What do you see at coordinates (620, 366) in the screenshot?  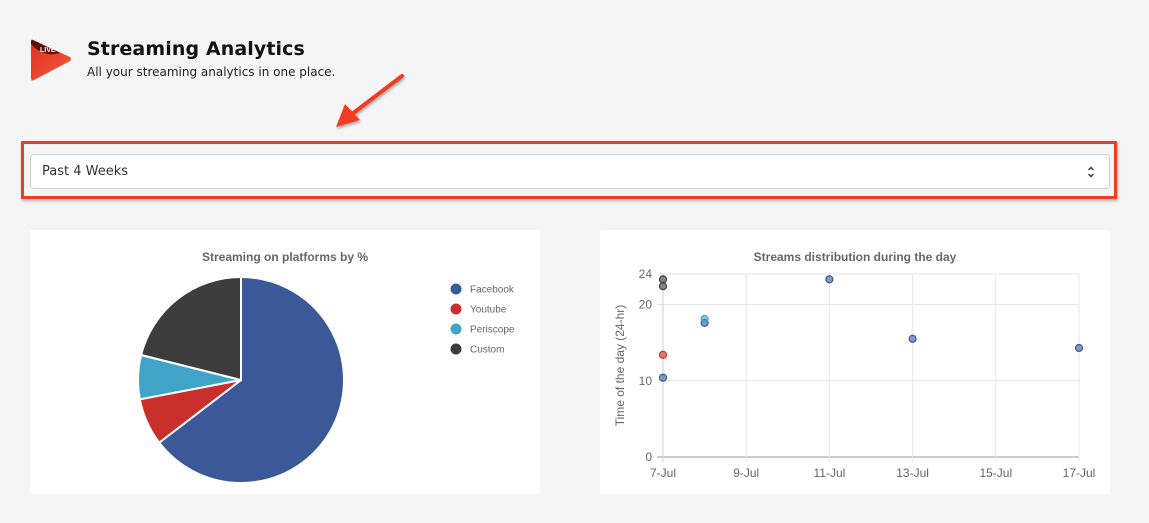 I see `scatter-y-axis-label: Time of the day (24-hr)` at bounding box center [620, 366].